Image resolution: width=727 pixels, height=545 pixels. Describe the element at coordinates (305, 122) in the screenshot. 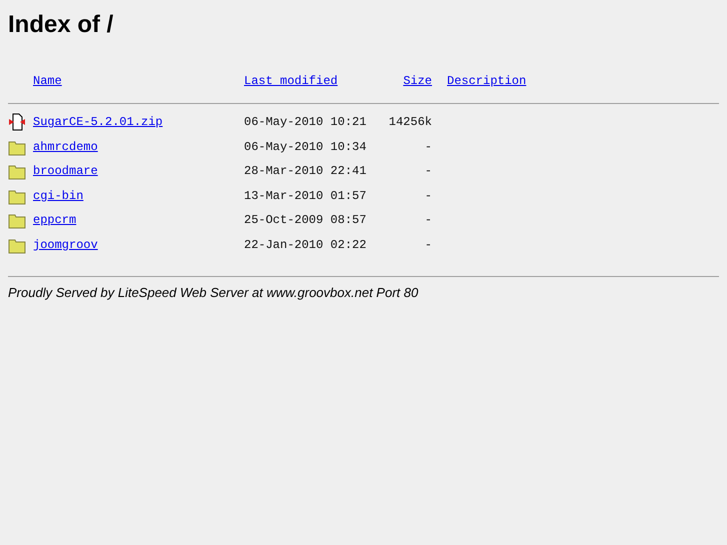

I see `modified-date: 06-May-2010 10:21` at that location.